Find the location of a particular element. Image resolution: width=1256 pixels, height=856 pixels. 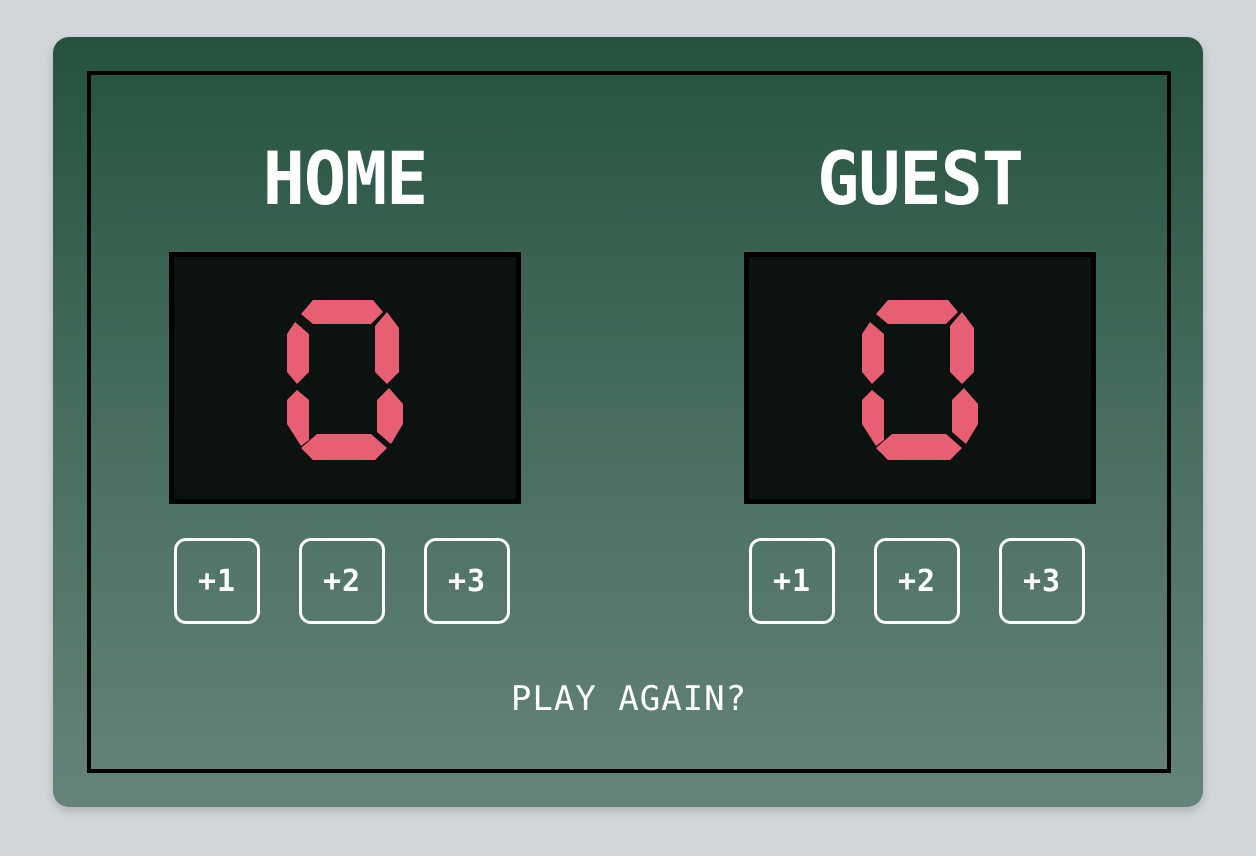

home-score-display: 0 is located at coordinates (345, 378).